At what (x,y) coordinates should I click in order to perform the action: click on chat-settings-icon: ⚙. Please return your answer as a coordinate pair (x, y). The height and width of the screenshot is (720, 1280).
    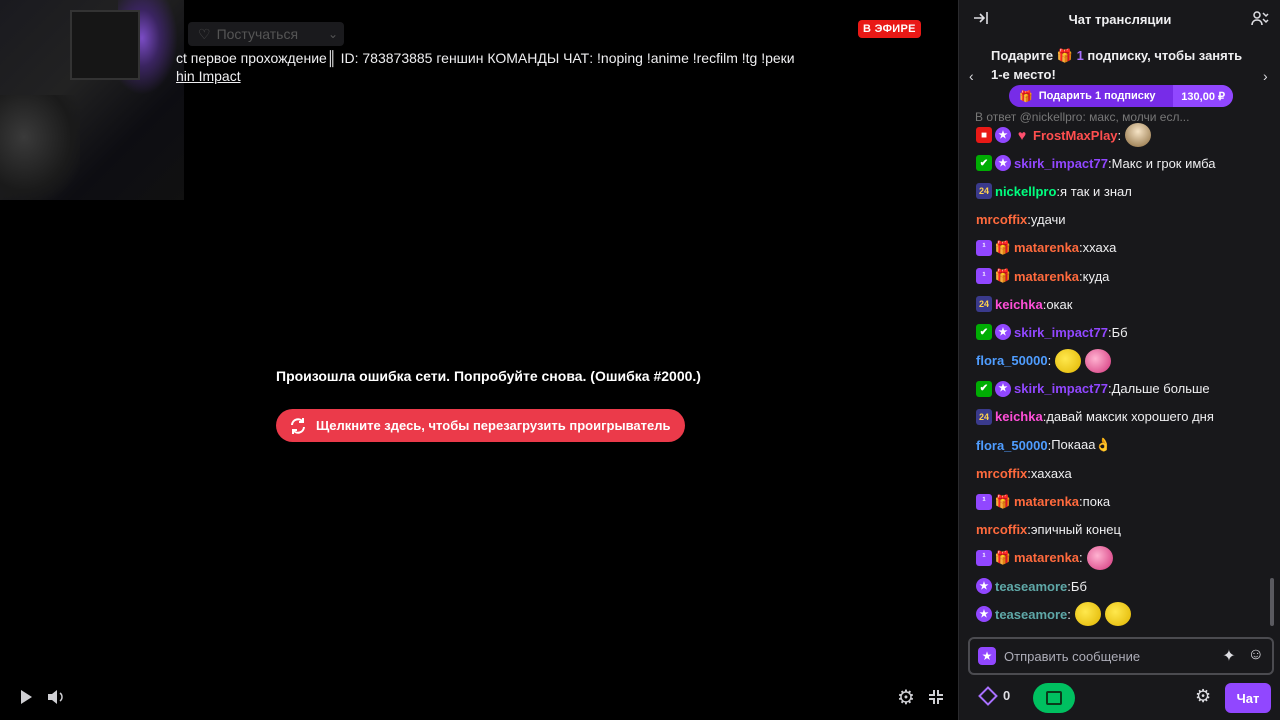
    Looking at the image, I should click on (1203, 696).